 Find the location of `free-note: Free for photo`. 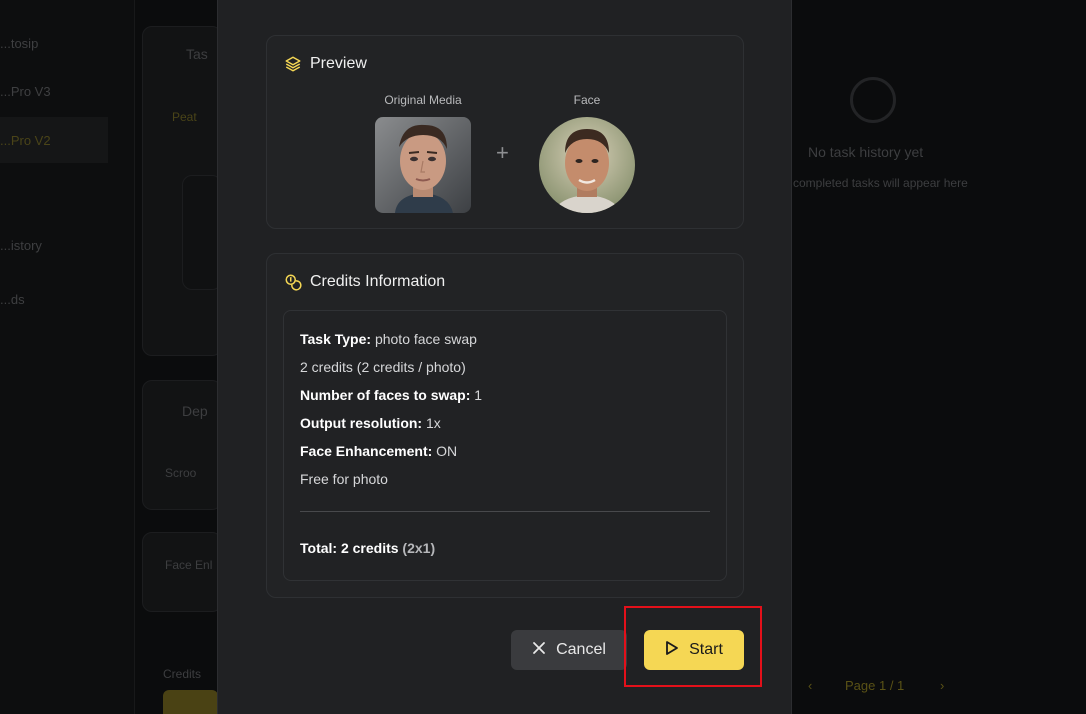

free-note: Free for photo is located at coordinates (344, 479).